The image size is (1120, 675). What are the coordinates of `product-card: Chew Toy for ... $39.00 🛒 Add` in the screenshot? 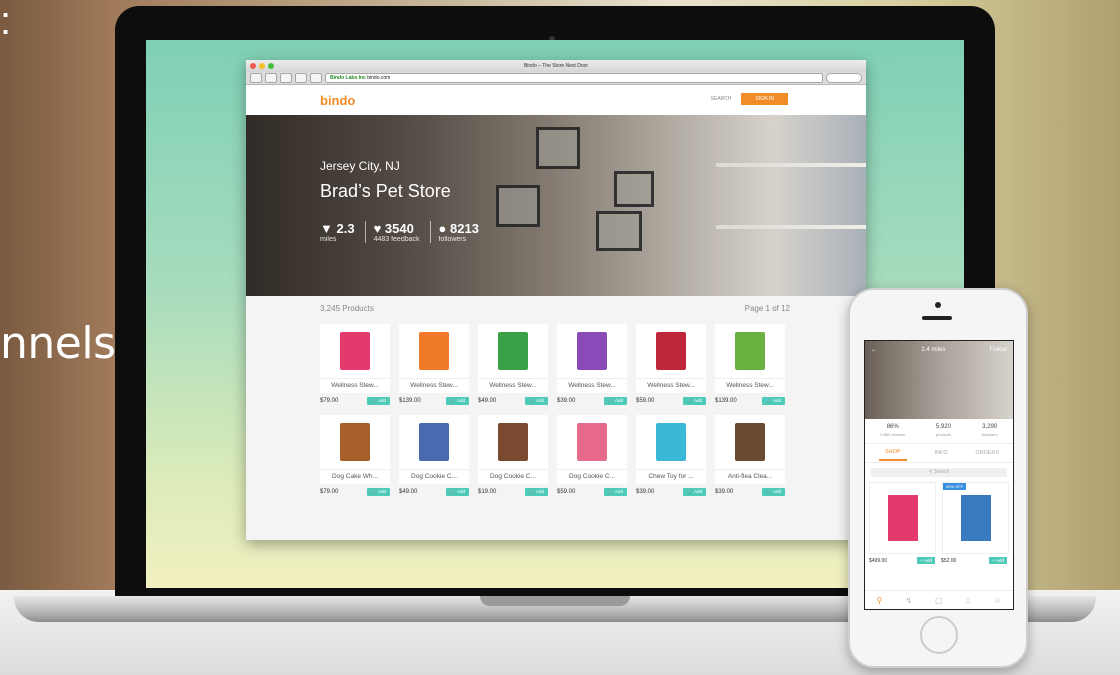 It's located at (671, 455).